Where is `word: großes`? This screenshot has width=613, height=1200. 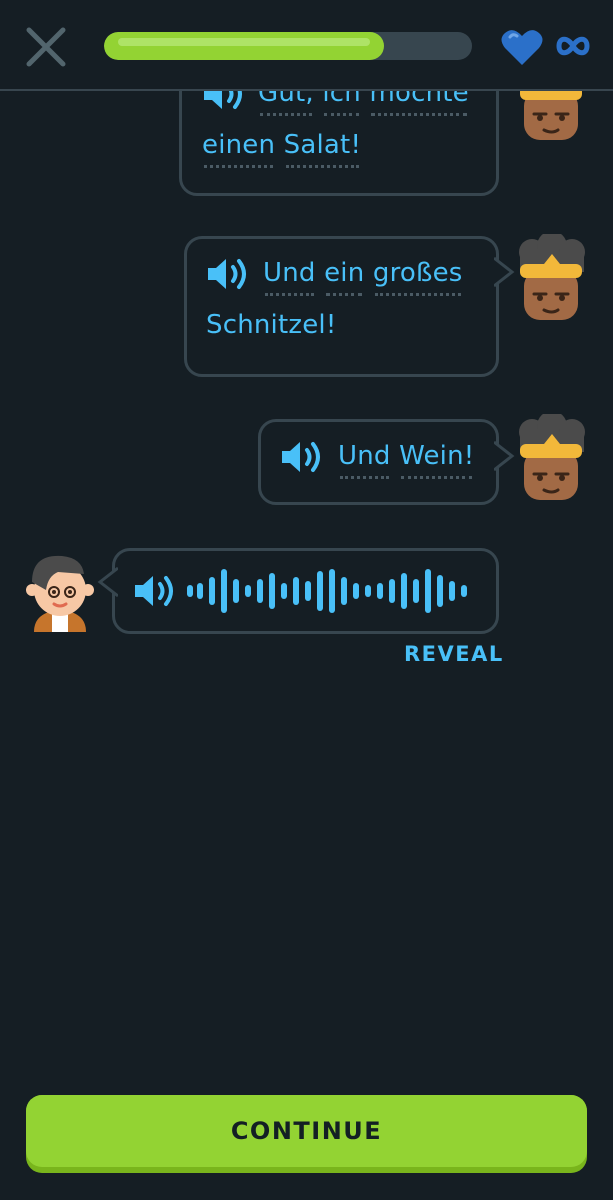
word: großes is located at coordinates (418, 277).